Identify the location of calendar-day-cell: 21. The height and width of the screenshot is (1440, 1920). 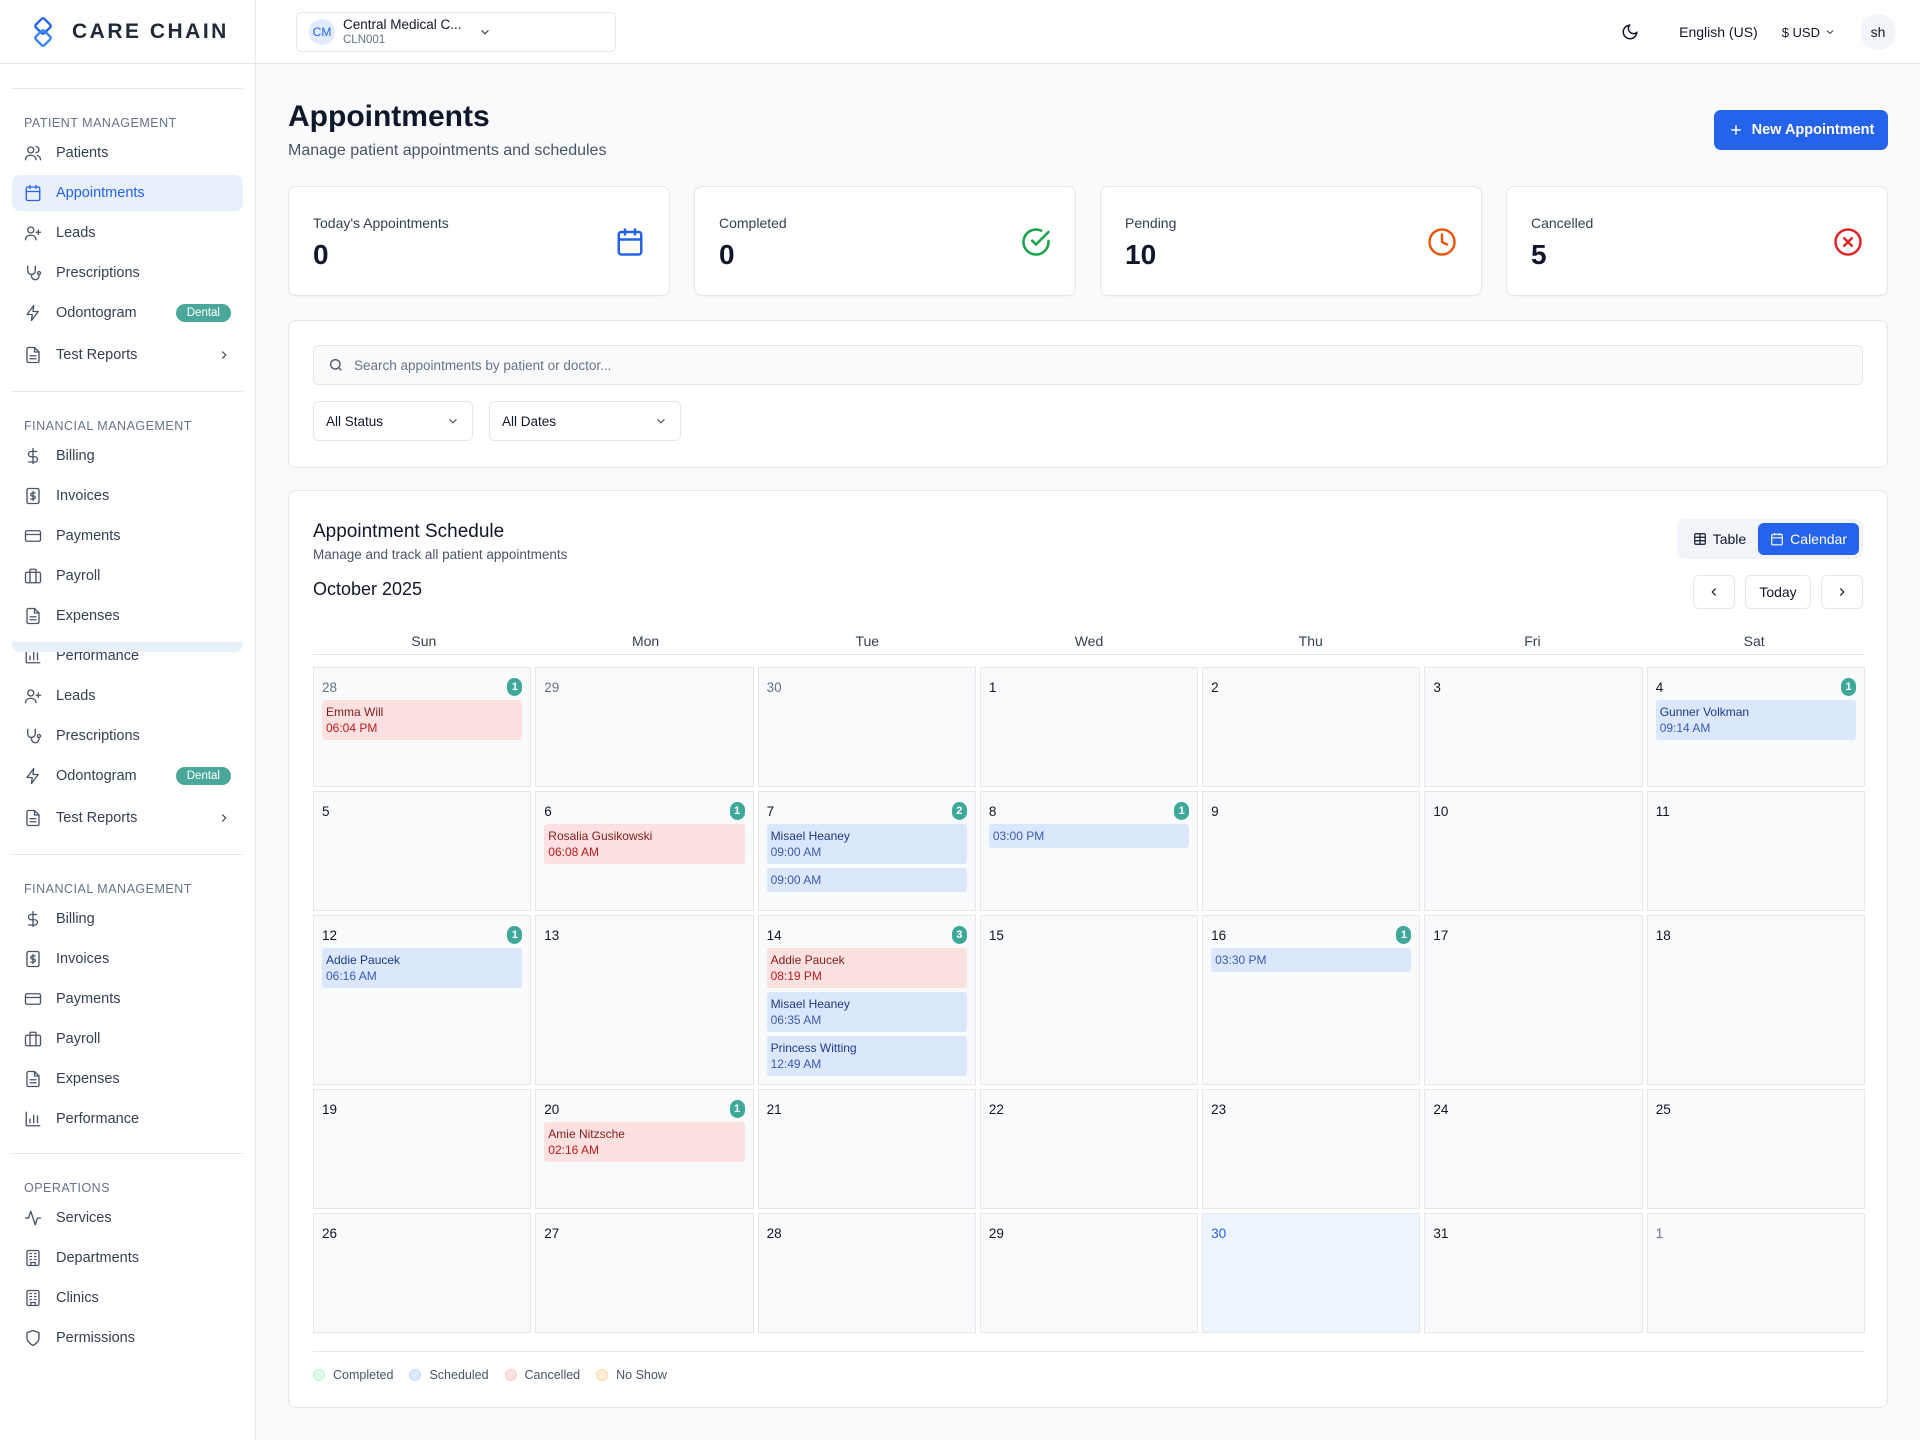
(866, 1149).